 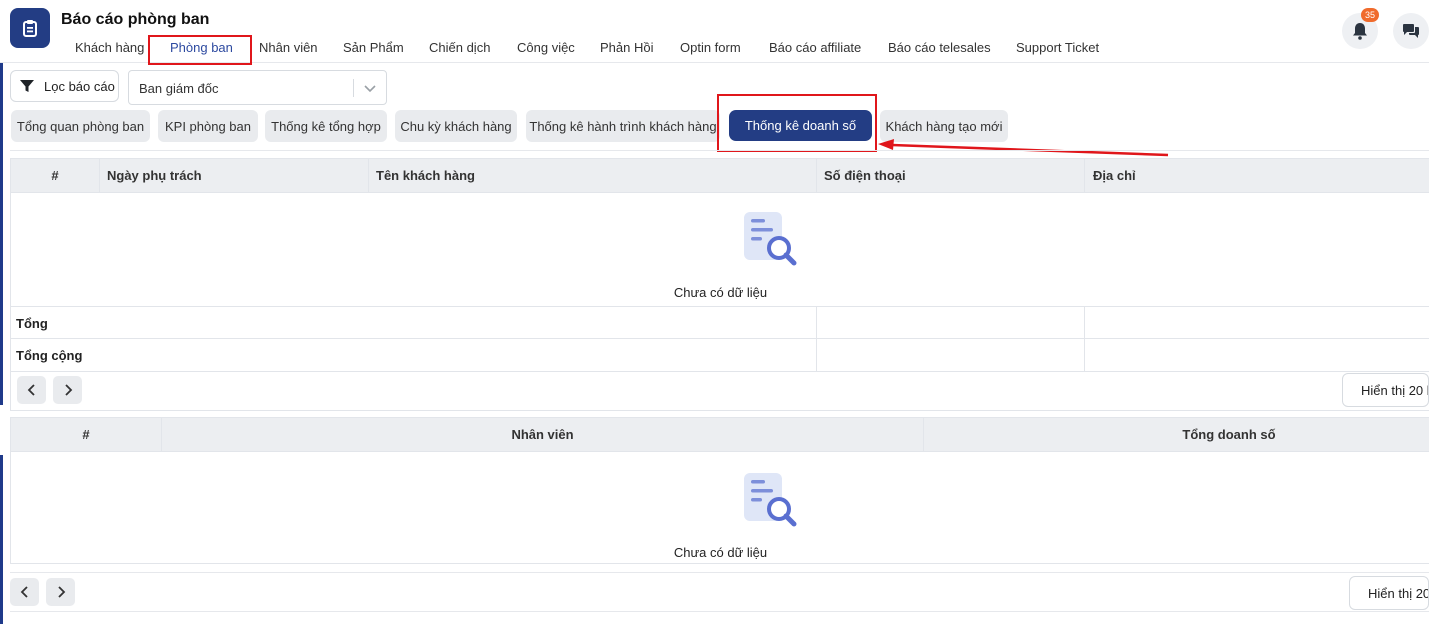 What do you see at coordinates (32, 323) in the screenshot?
I see `total-label: Tổng` at bounding box center [32, 323].